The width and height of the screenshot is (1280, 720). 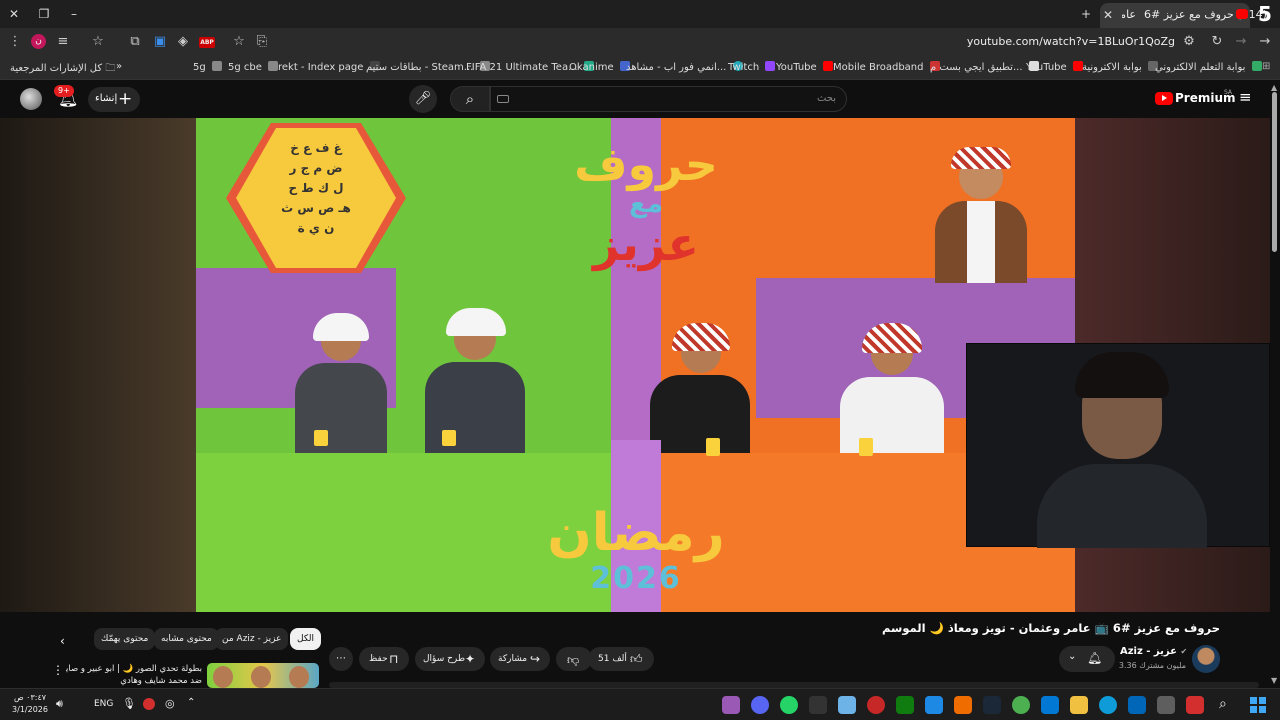 What do you see at coordinates (1274, 172) in the screenshot?
I see `page-scrollbar` at bounding box center [1274, 172].